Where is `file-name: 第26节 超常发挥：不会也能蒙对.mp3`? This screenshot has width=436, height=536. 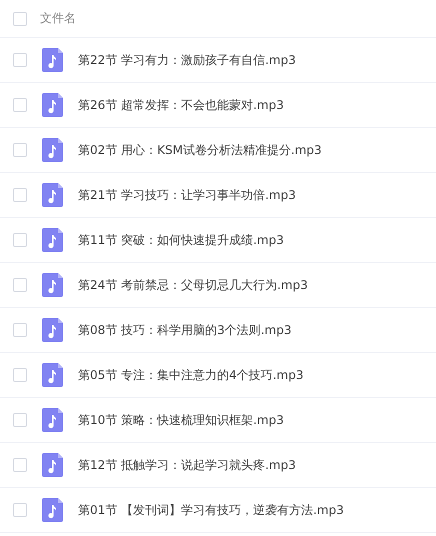
file-name: 第26节 超常发挥：不会也能蒙对.mp3 is located at coordinates (181, 105).